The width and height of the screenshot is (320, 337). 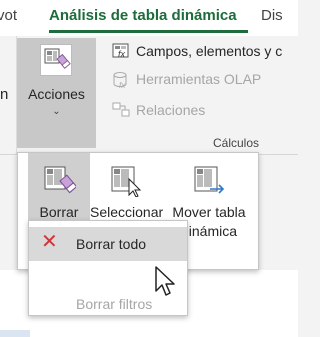 I want to click on select-icon, so click(x=126, y=180).